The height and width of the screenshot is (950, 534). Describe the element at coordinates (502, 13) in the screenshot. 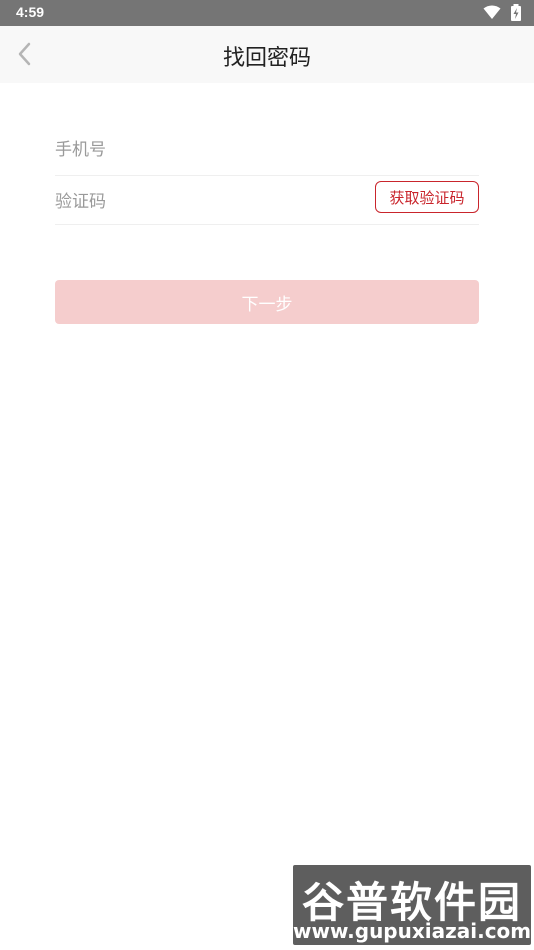

I see `status-icons` at that location.